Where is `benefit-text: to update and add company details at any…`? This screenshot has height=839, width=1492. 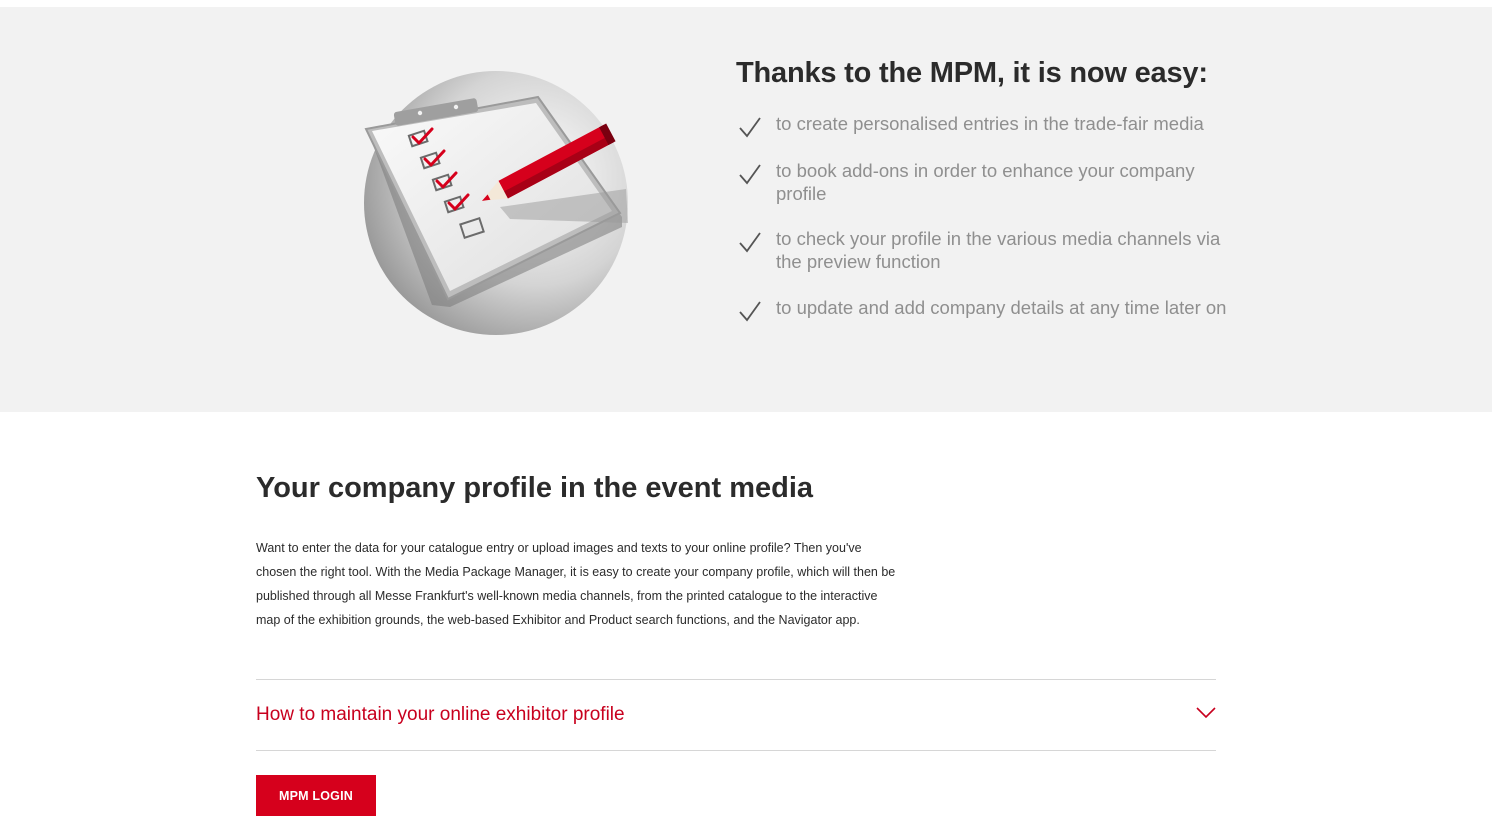 benefit-text: to update and add company details at any… is located at coordinates (1001, 307).